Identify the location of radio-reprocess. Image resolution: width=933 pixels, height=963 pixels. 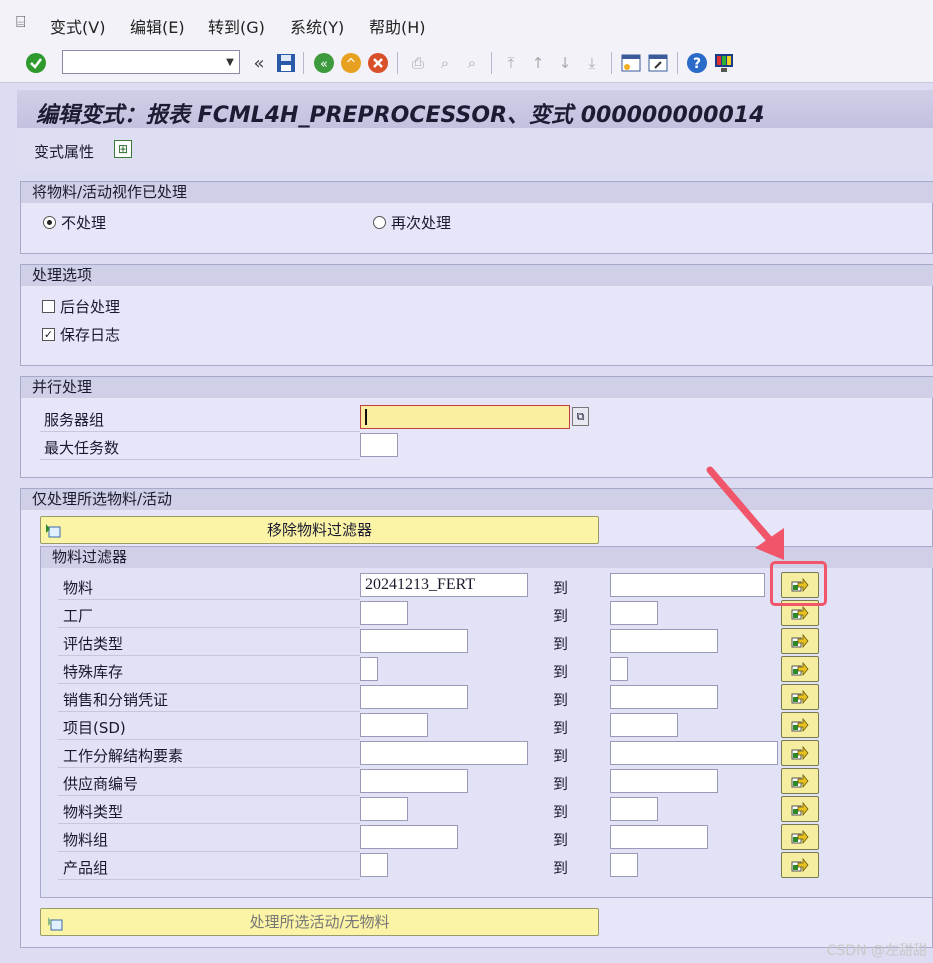
(379, 222).